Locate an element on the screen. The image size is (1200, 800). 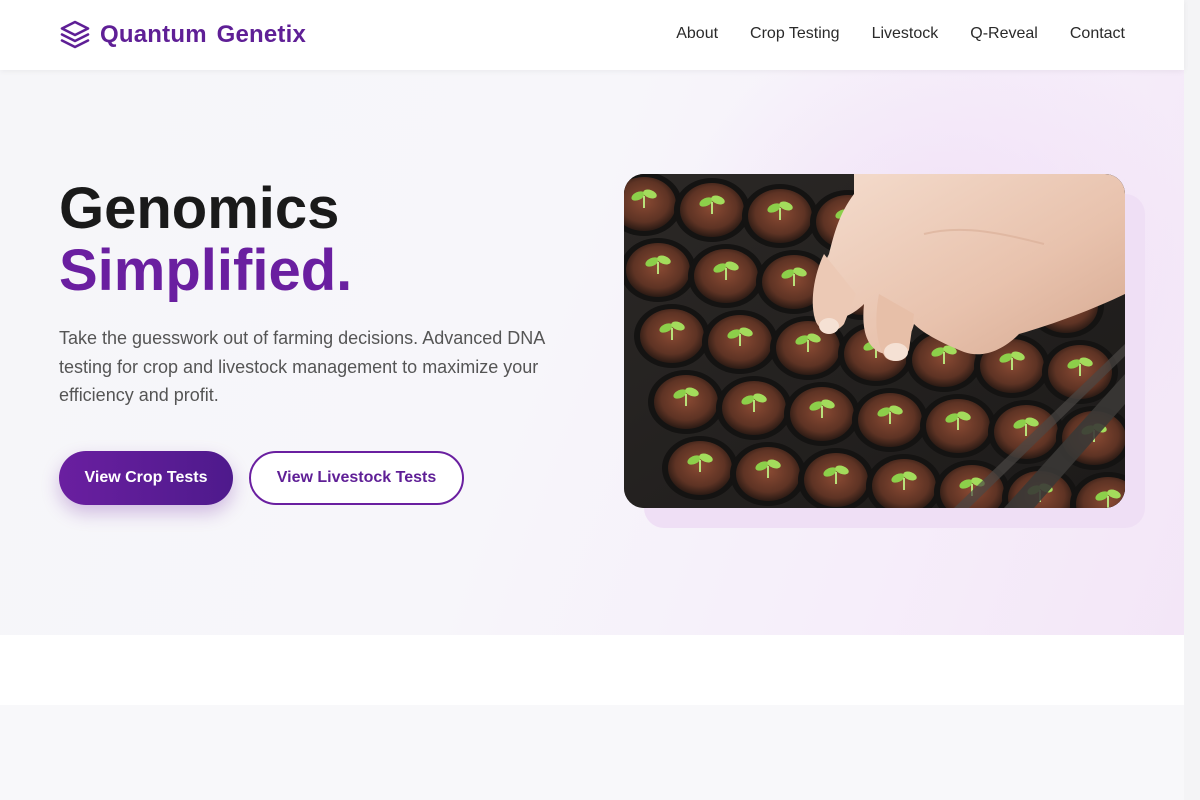
hero-title: Genomics Simplified. is located at coordinates (205, 240).